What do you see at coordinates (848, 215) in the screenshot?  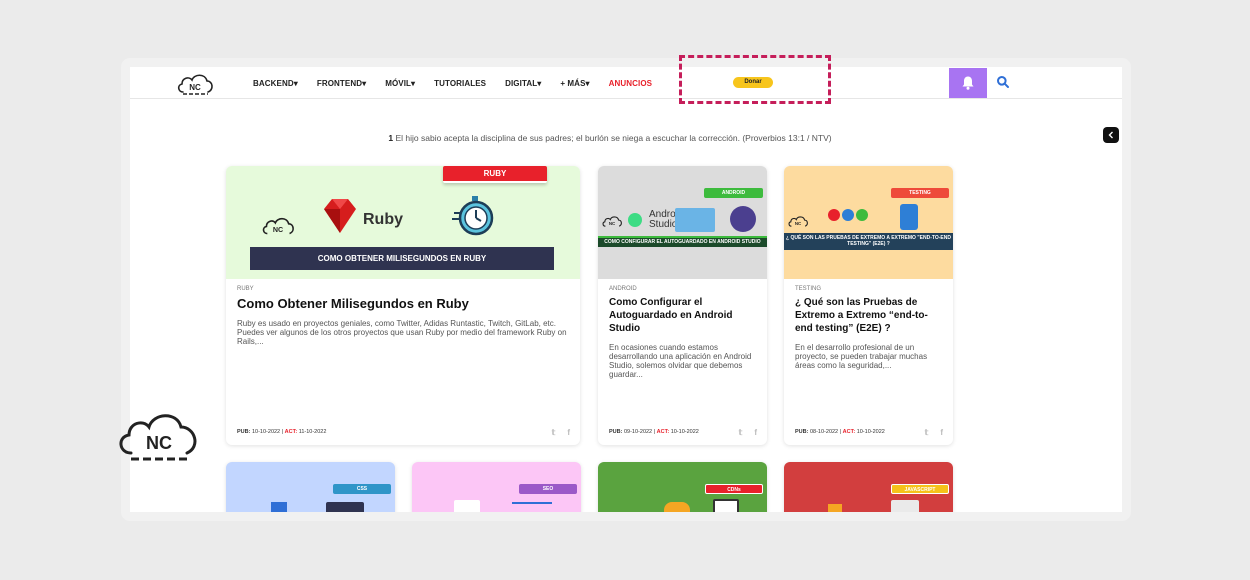 I see `gear-icon` at bounding box center [848, 215].